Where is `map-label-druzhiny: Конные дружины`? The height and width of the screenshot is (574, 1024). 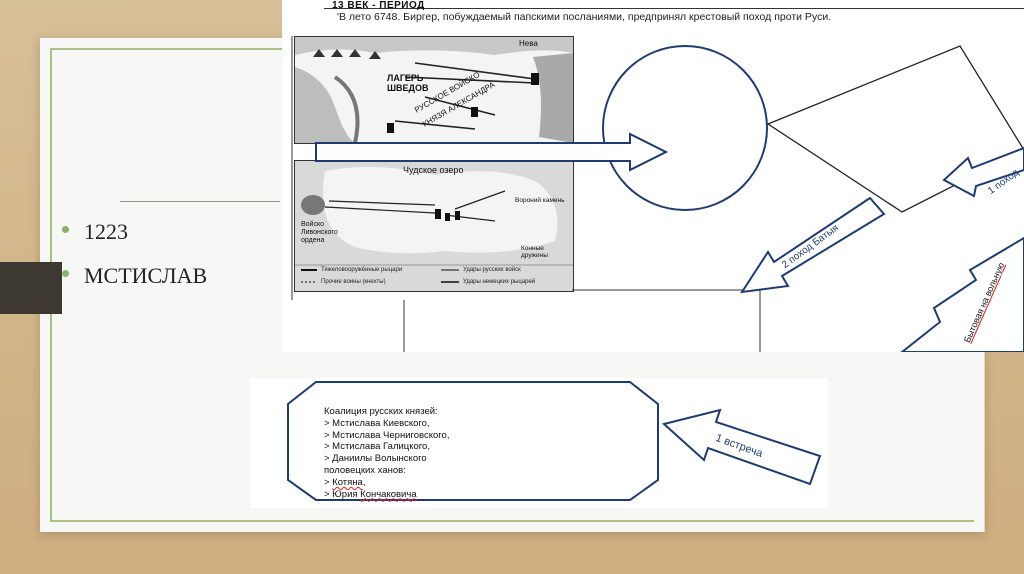
map-label-druzhiny: Конные дружины is located at coordinates (534, 252).